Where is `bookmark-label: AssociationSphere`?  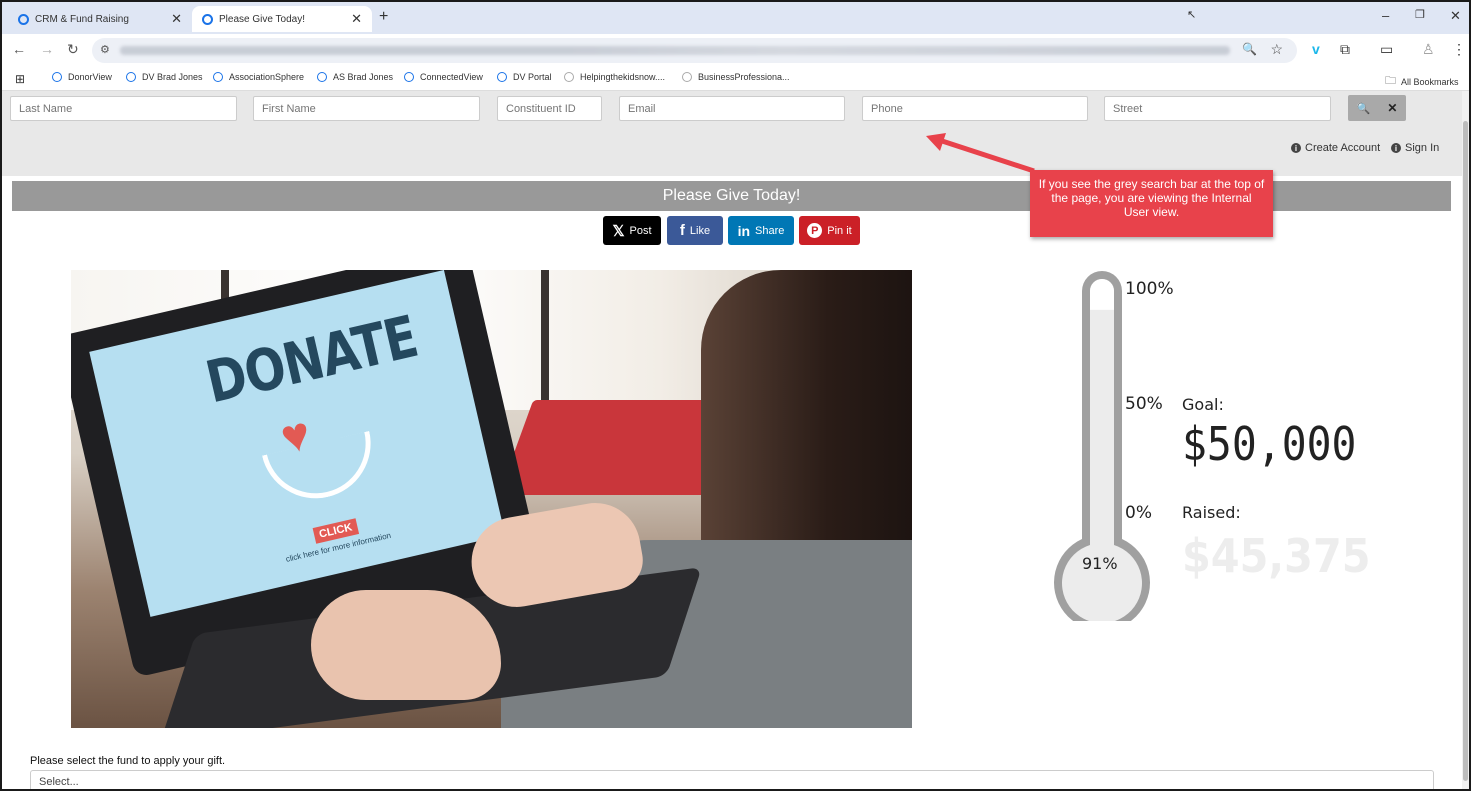
bookmark-label: AssociationSphere is located at coordinates (267, 77).